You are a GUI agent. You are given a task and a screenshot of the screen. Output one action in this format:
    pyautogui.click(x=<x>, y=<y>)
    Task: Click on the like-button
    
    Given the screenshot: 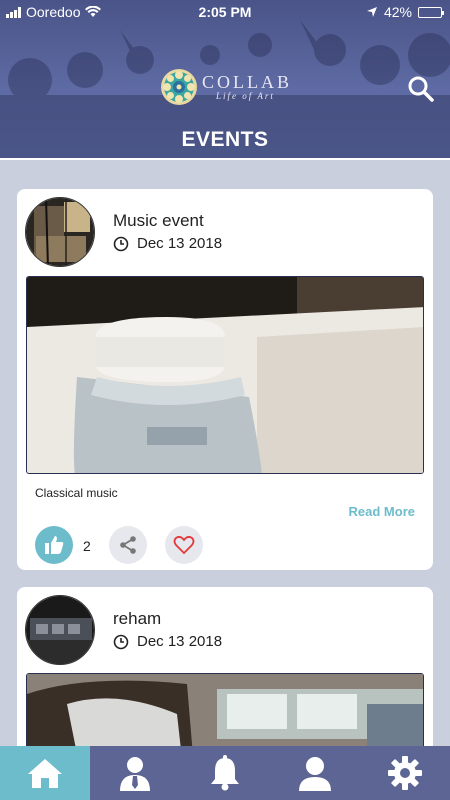 What is the action you would take?
    pyautogui.click(x=54, y=545)
    